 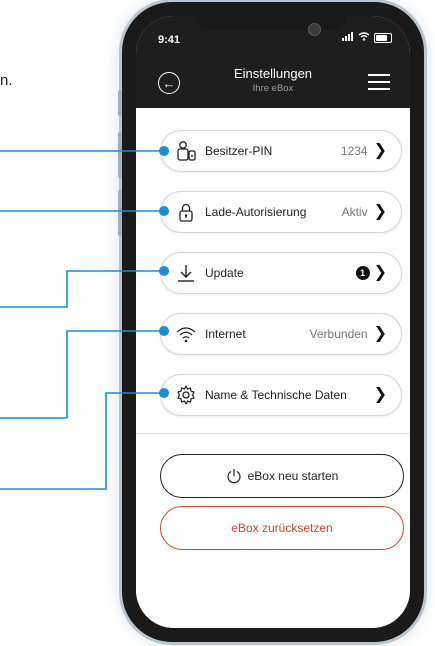 What do you see at coordinates (186, 273) in the screenshot?
I see `download-icon` at bounding box center [186, 273].